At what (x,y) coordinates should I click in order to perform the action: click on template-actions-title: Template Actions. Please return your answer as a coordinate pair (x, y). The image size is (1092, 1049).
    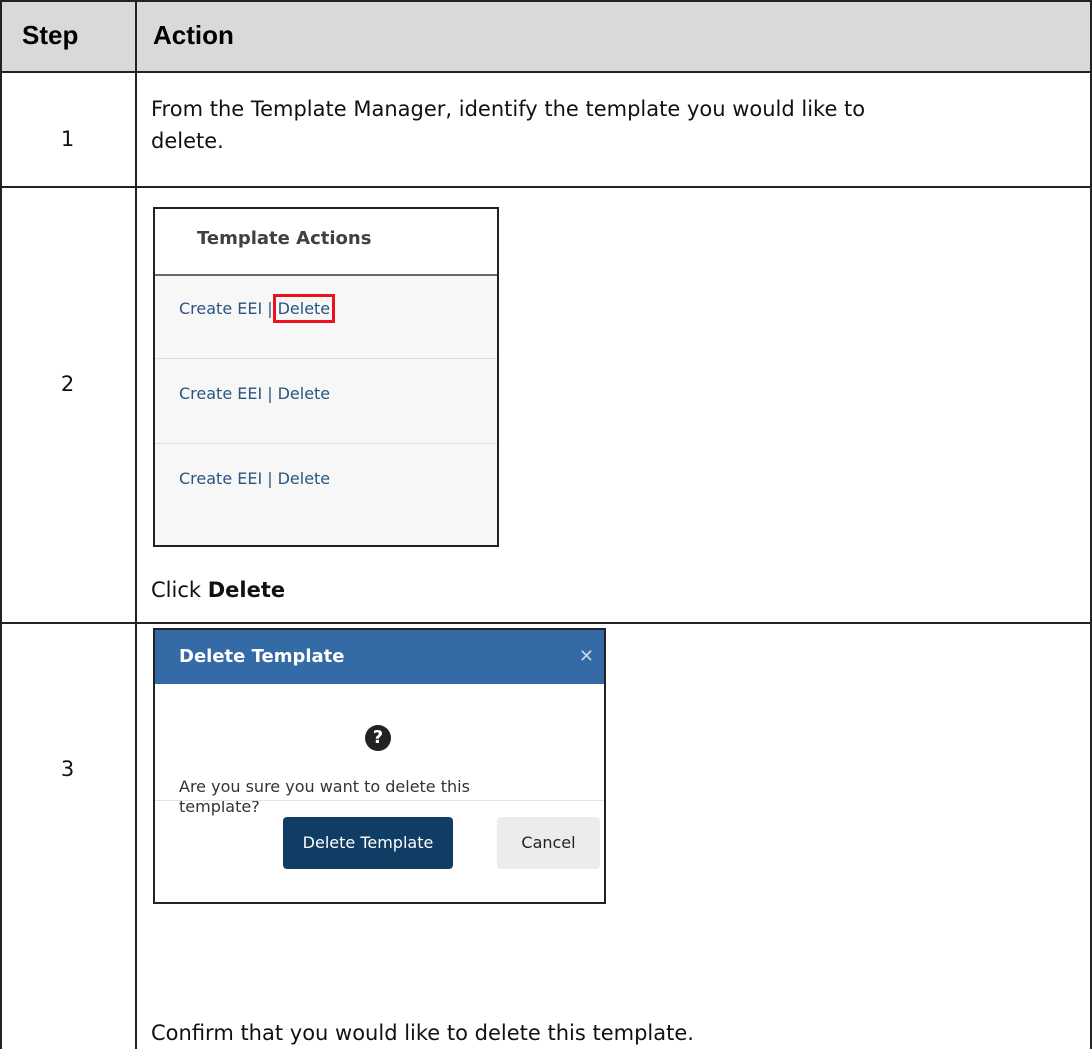
    Looking at the image, I should click on (284, 238).